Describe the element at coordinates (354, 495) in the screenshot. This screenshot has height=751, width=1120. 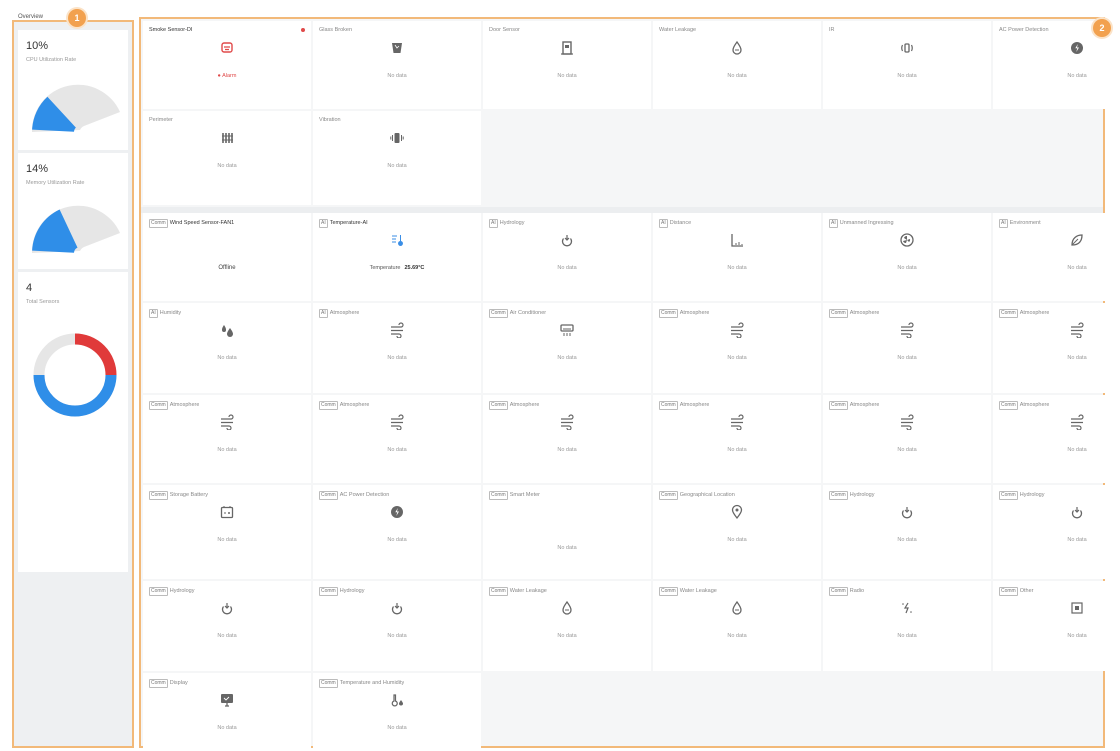
I see `device-card-title: Comm AC Power Detection` at that location.